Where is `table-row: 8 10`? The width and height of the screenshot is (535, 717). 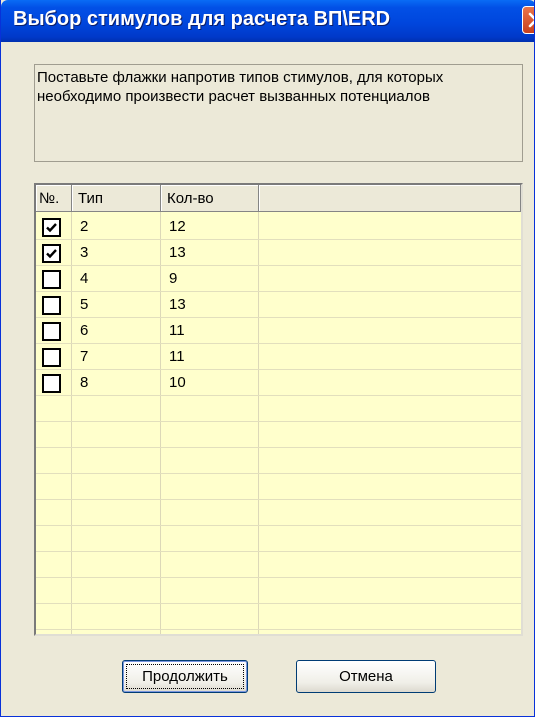
table-row: 8 10 is located at coordinates (278, 383).